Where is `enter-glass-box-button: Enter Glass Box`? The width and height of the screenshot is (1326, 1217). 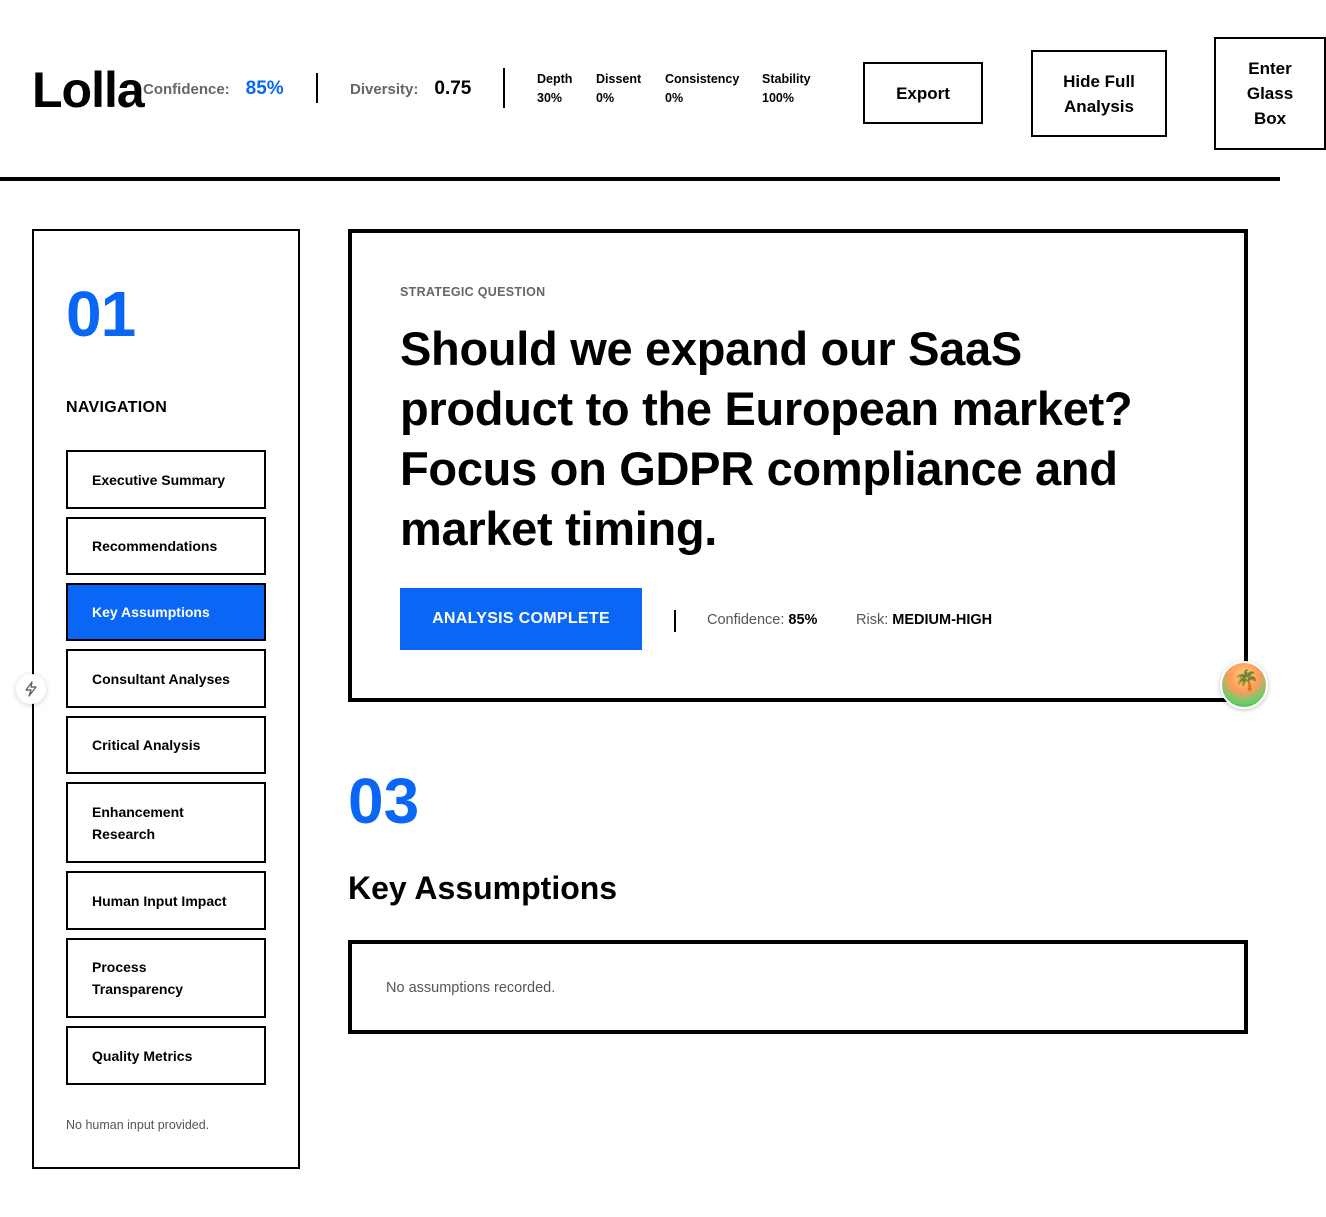 enter-glass-box-button: Enter Glass Box is located at coordinates (1270, 93).